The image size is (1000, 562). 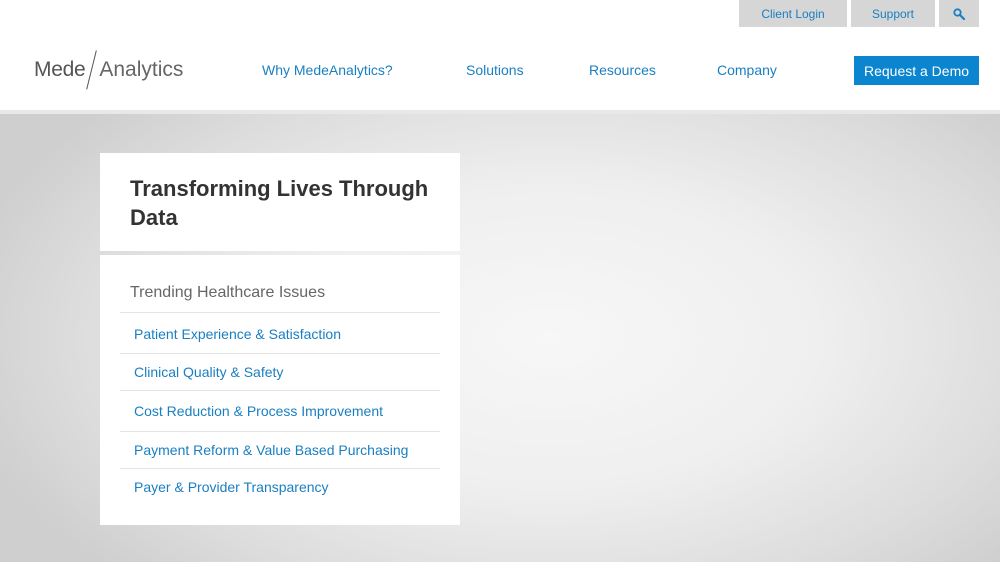 I want to click on search-icon, so click(x=959, y=13).